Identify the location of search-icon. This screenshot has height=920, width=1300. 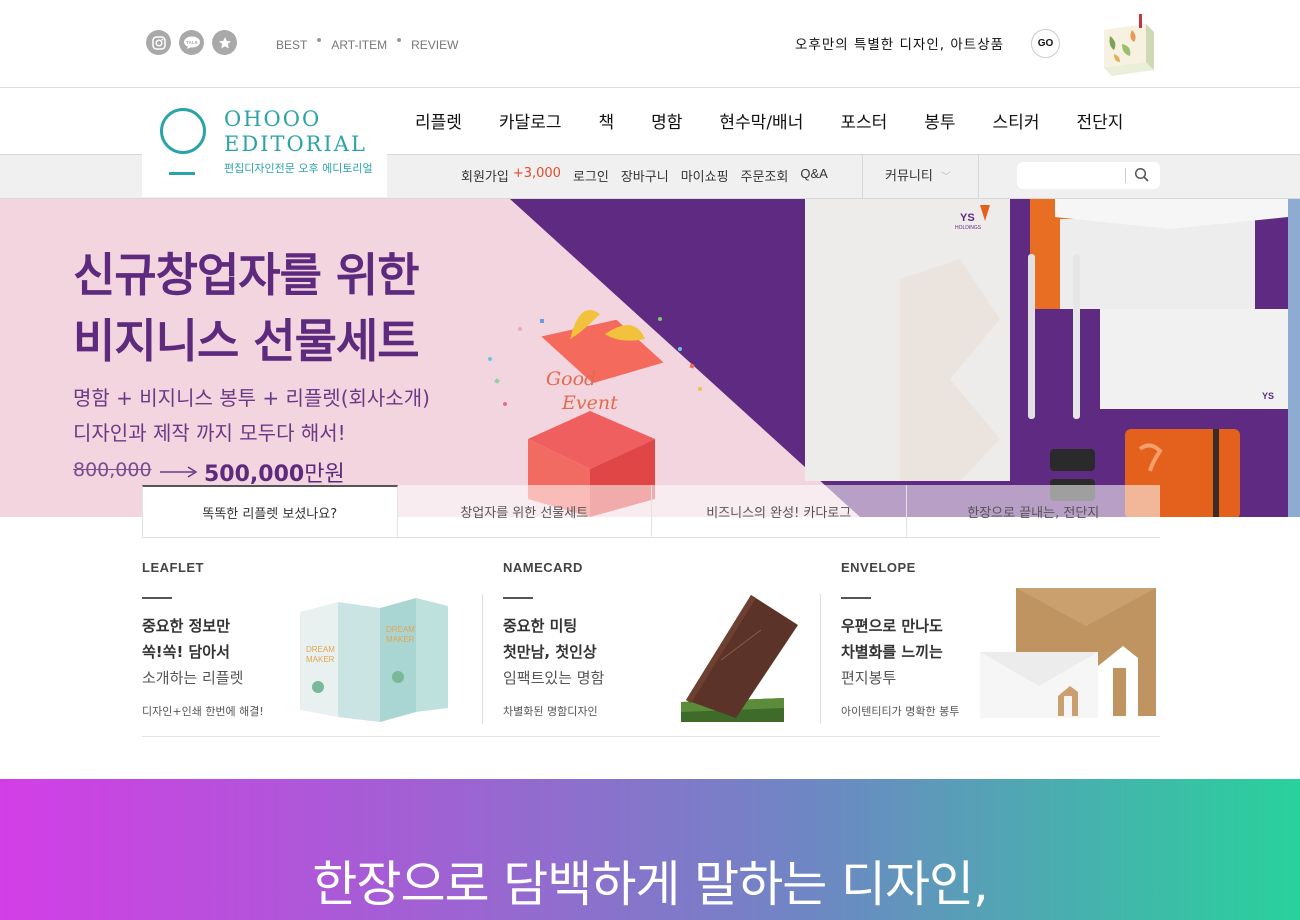
(1142, 177).